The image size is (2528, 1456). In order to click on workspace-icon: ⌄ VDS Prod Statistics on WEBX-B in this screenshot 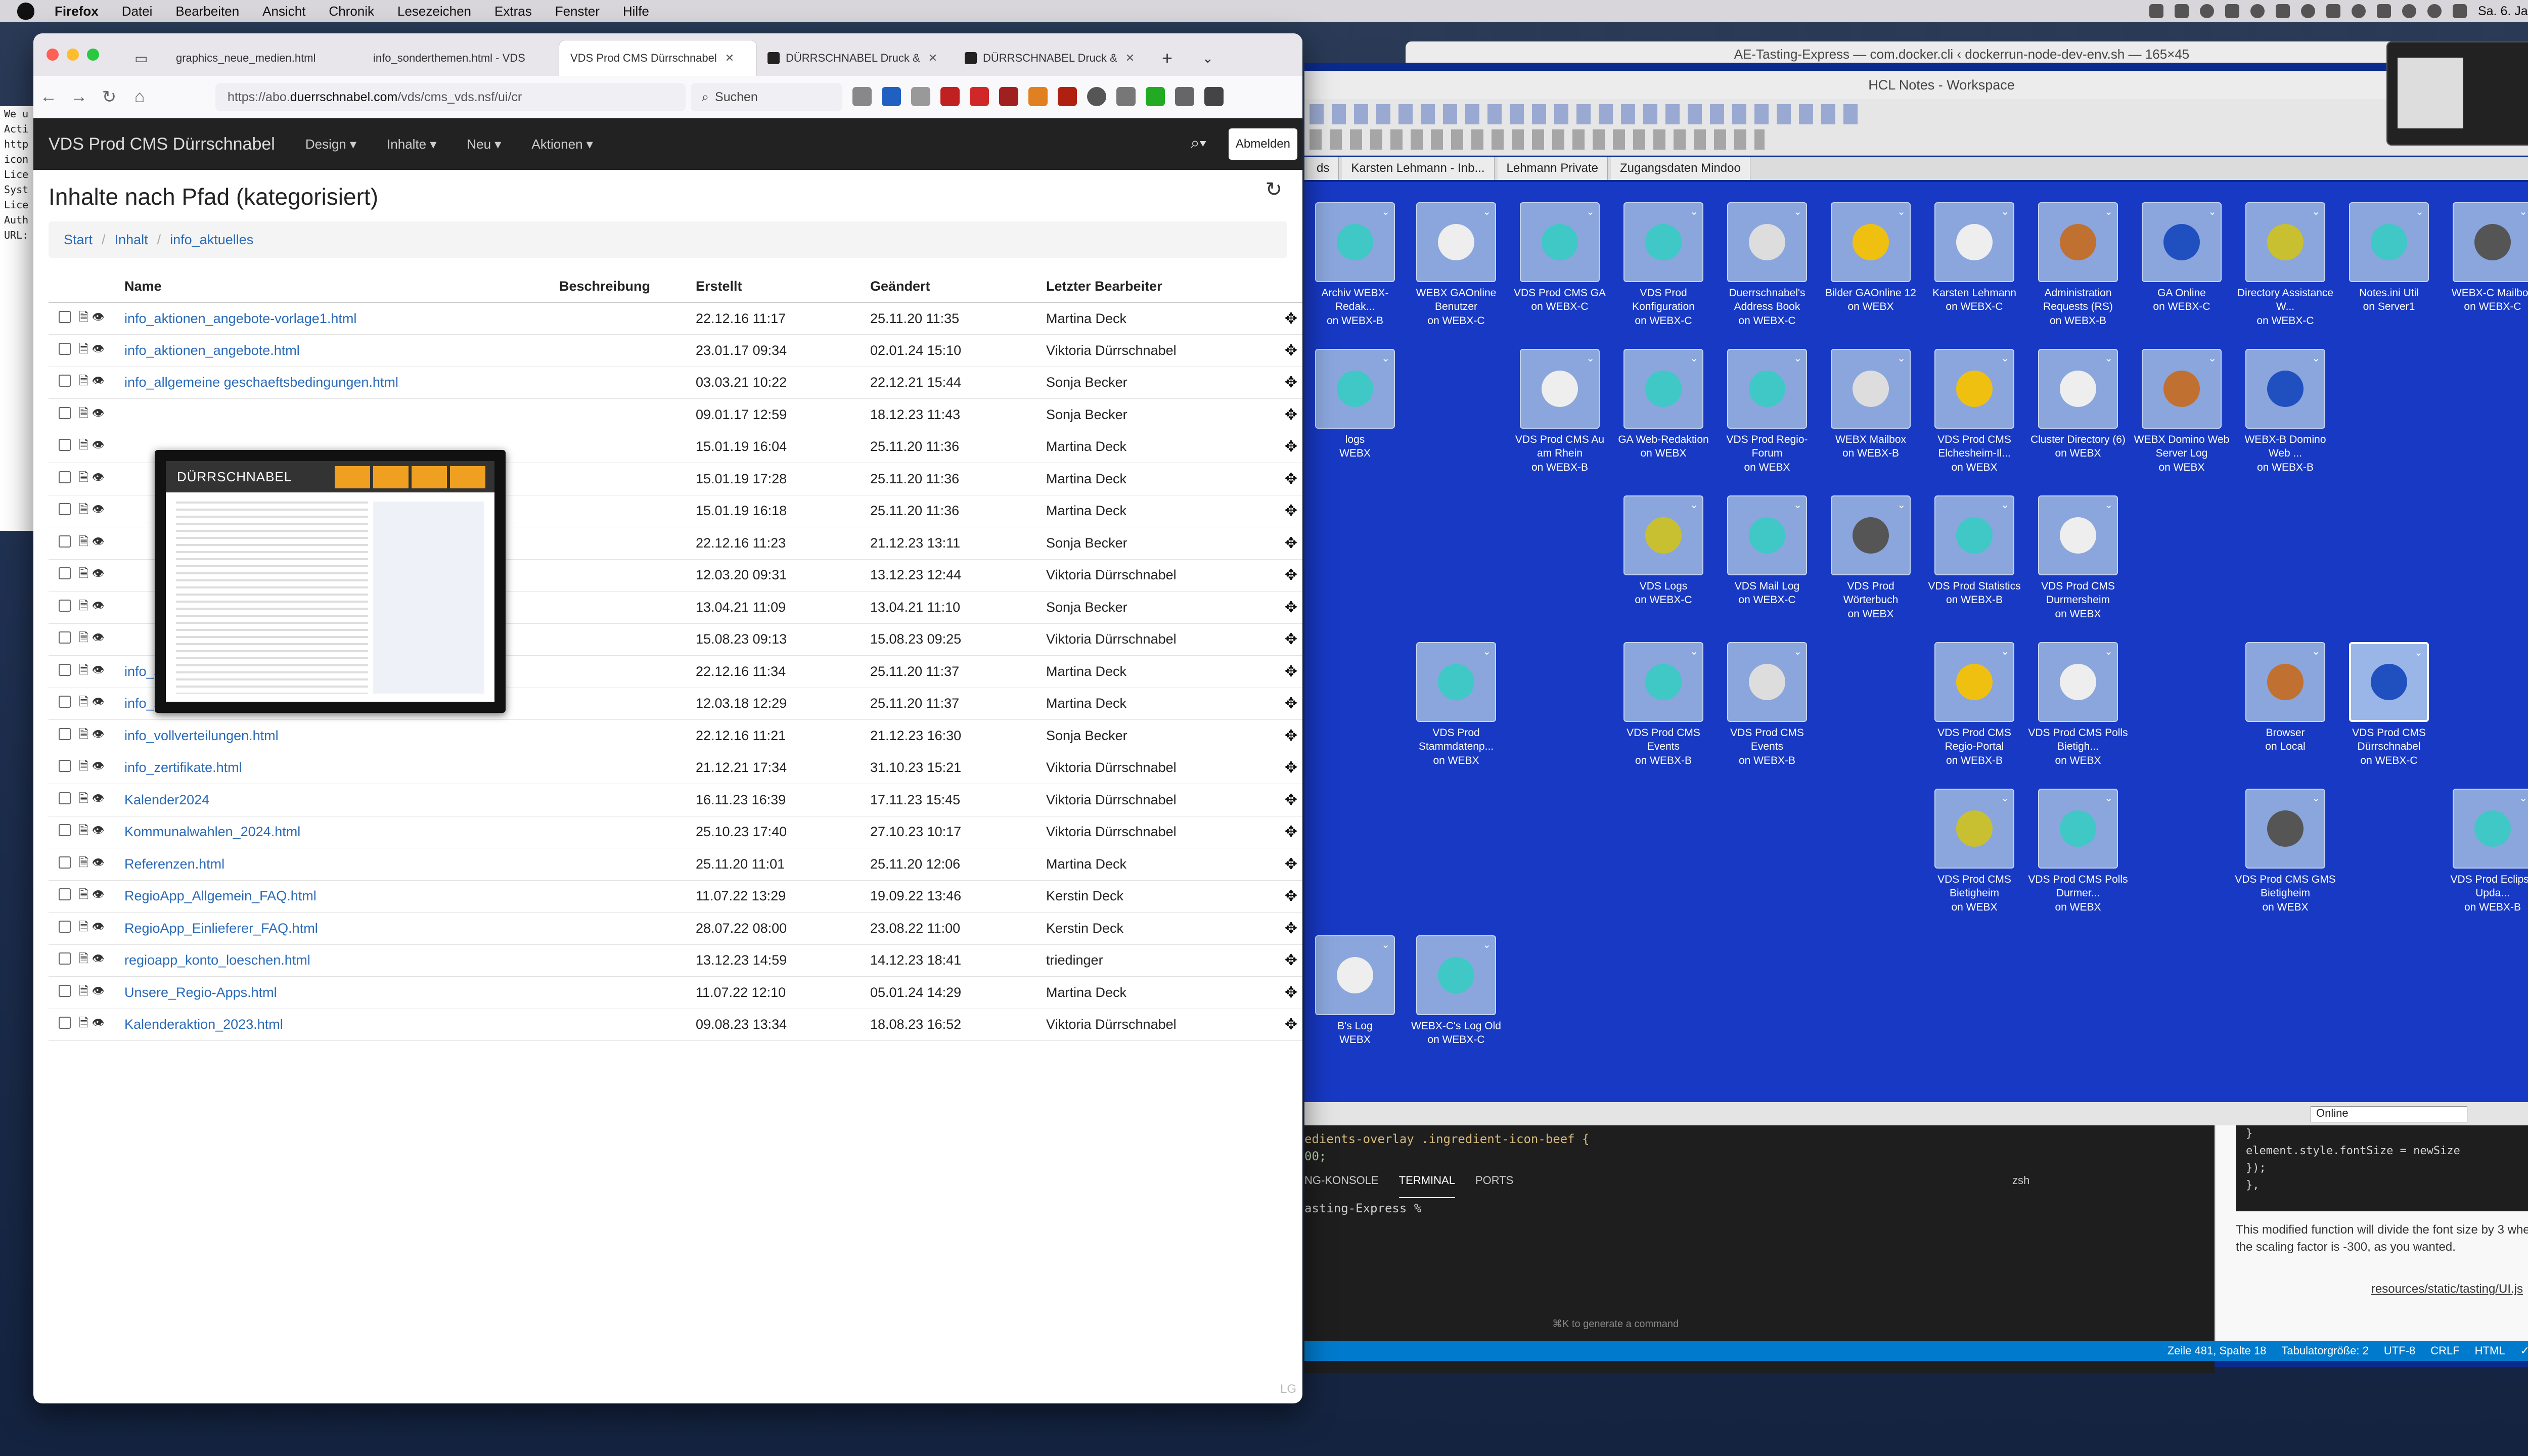, I will do `click(1975, 551)`.